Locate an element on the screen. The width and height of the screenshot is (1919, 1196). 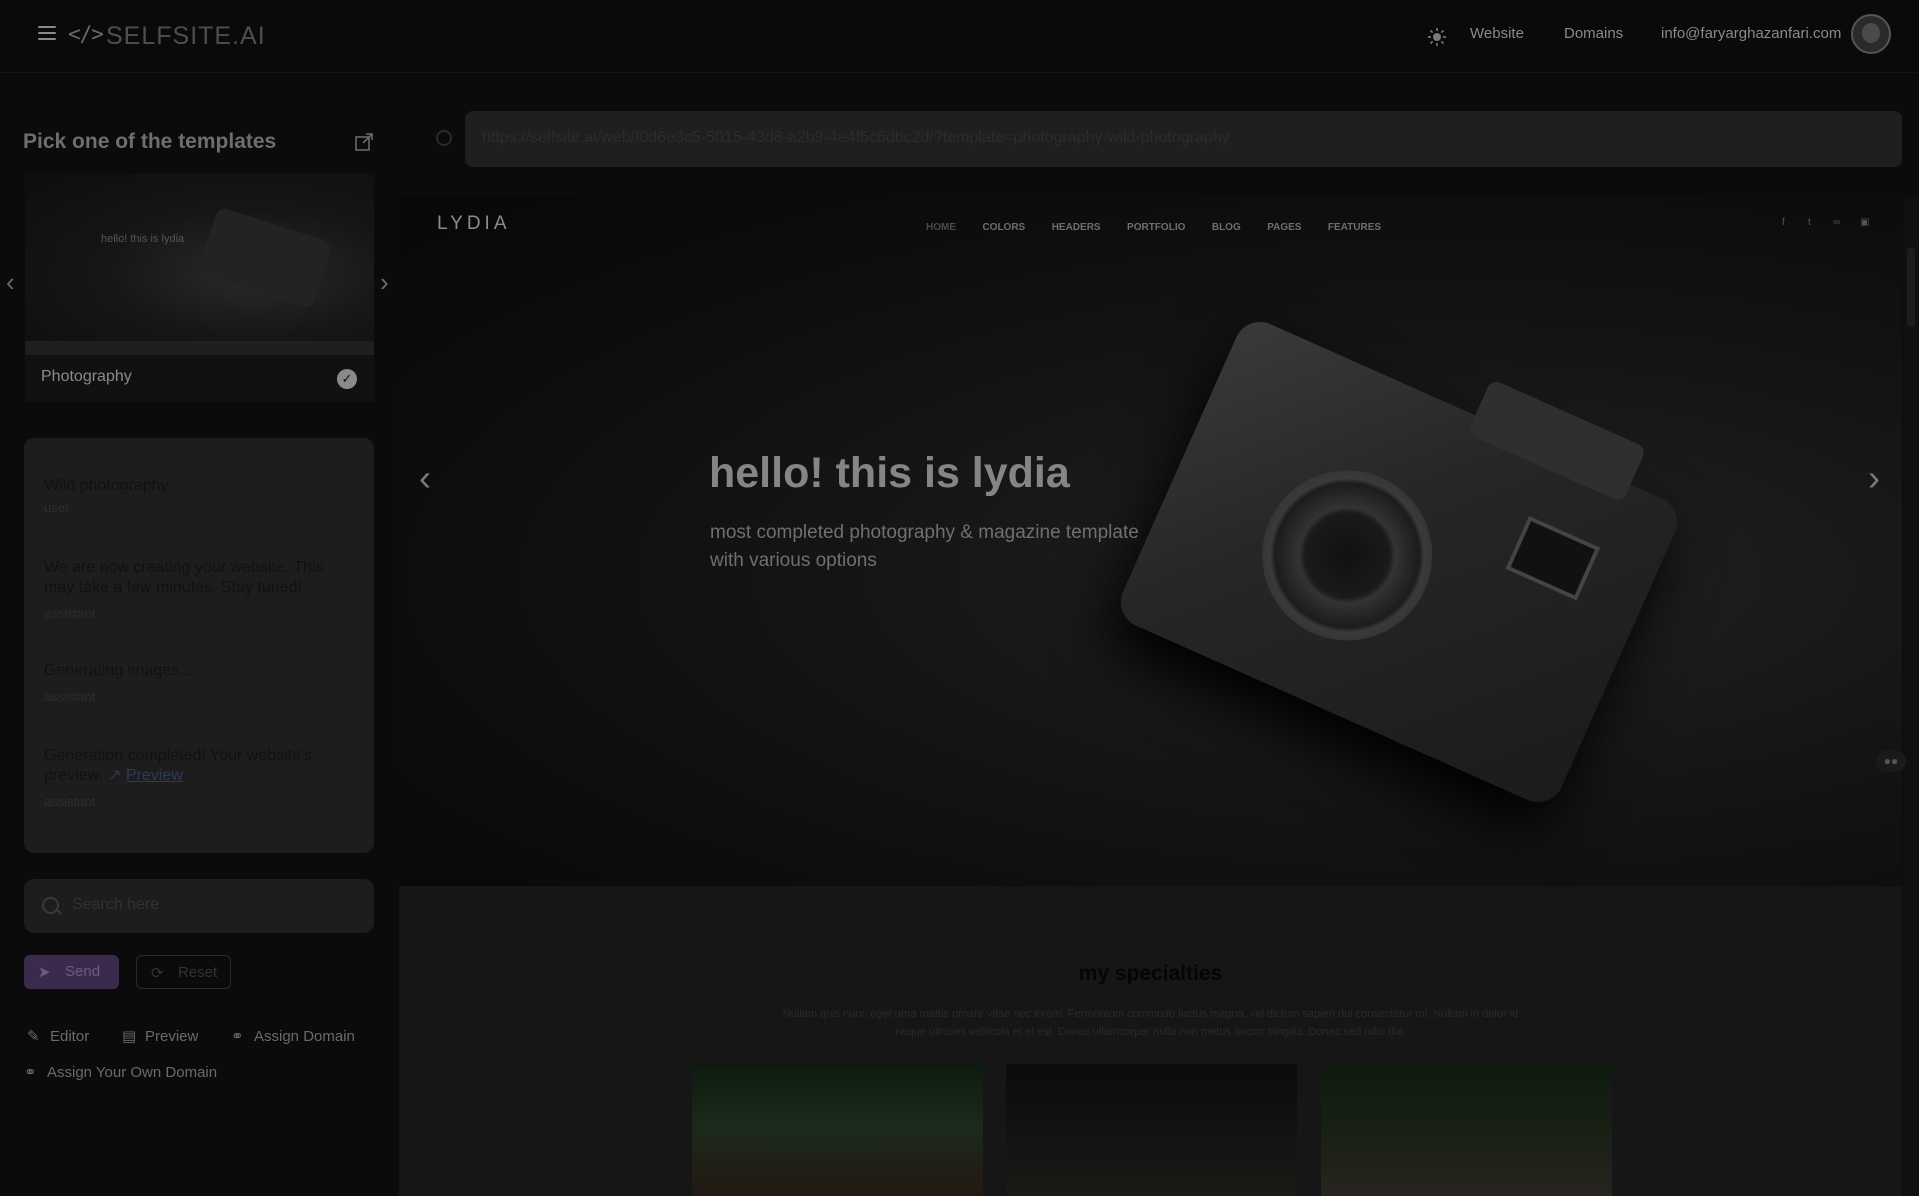
section-title: my specialties is located at coordinates (1150, 973).